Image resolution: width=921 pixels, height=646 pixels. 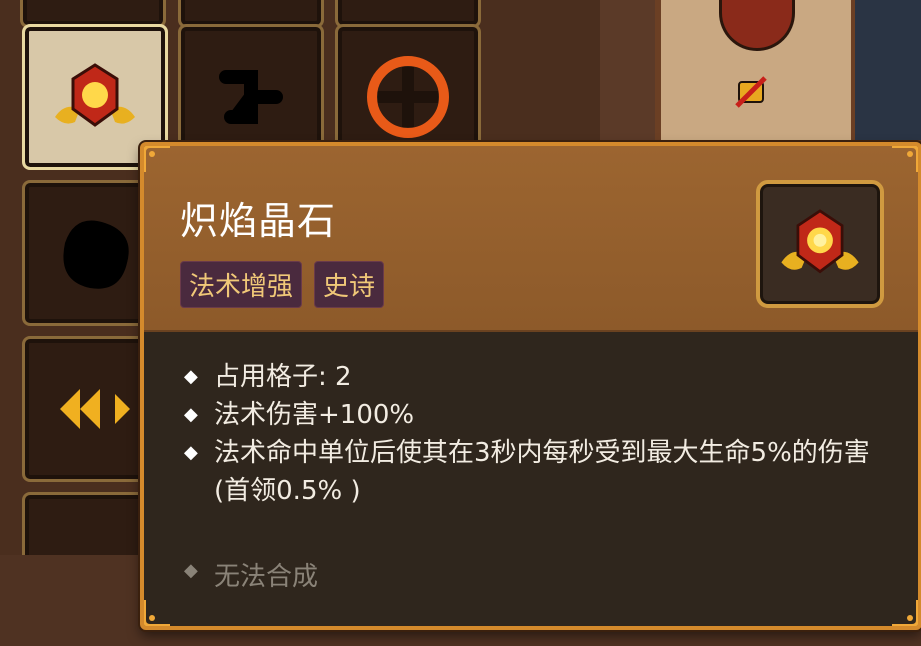 What do you see at coordinates (888, 70) in the screenshot?
I see `window-edge` at bounding box center [888, 70].